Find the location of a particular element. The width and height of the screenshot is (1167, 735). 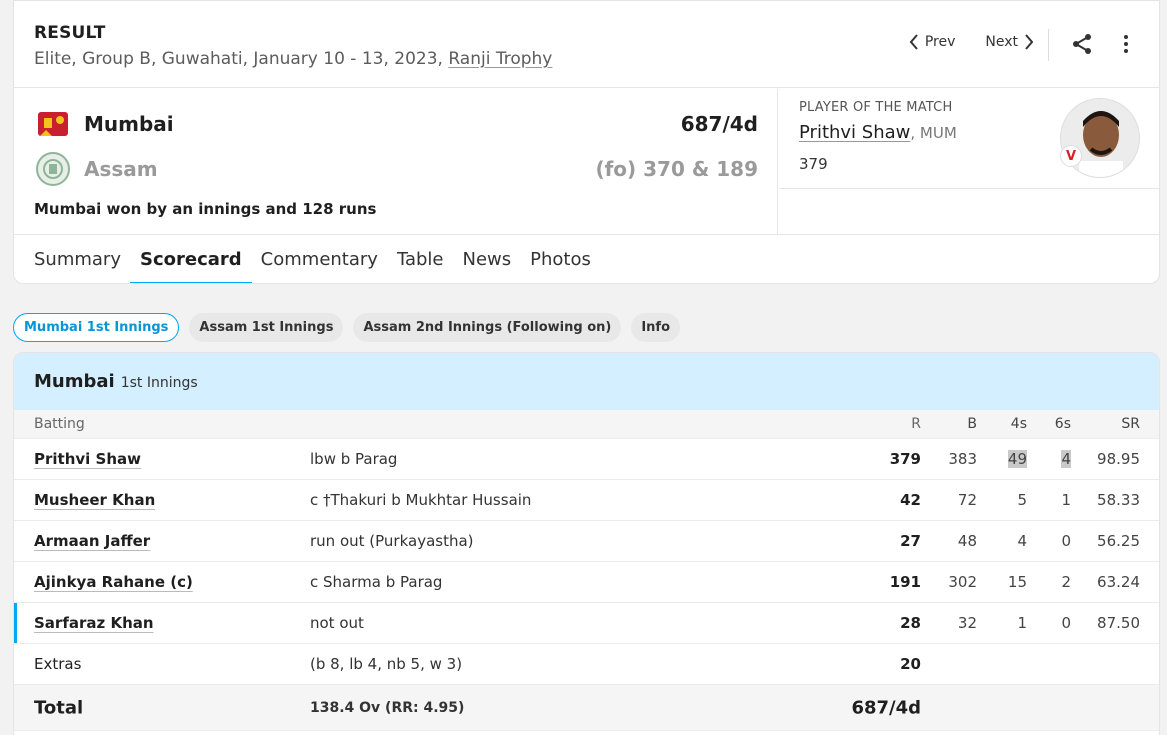

runs: 42 is located at coordinates (910, 500).